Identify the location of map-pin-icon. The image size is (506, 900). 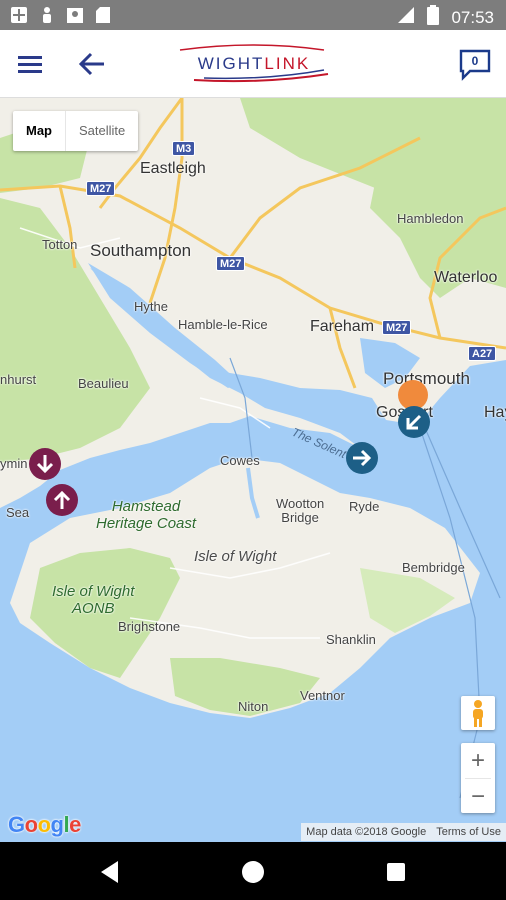
(75, 15).